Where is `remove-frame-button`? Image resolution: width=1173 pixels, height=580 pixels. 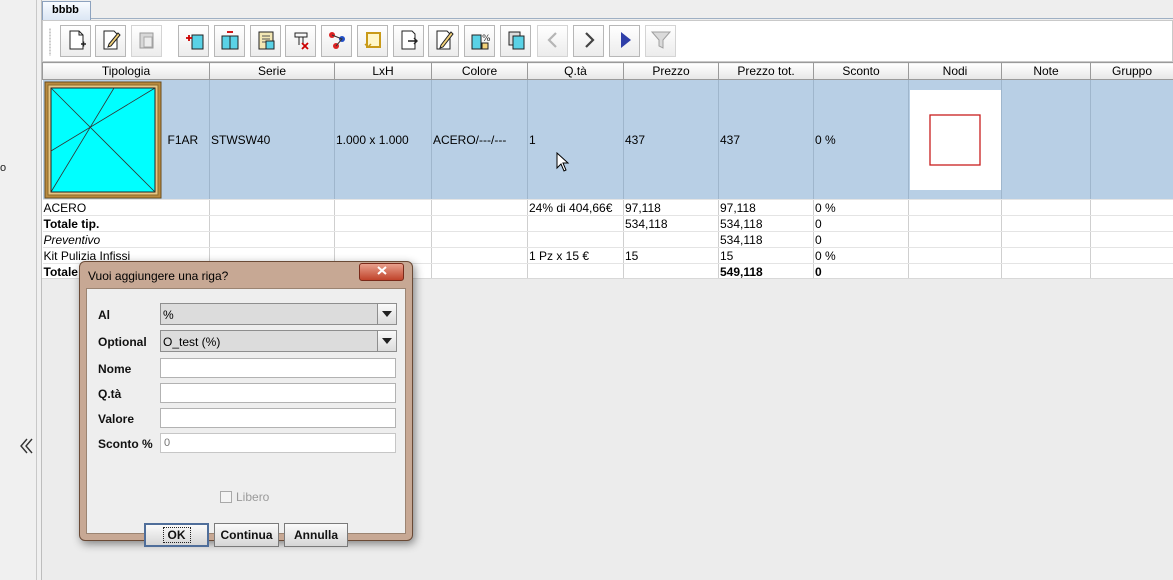
remove-frame-button is located at coordinates (300, 41).